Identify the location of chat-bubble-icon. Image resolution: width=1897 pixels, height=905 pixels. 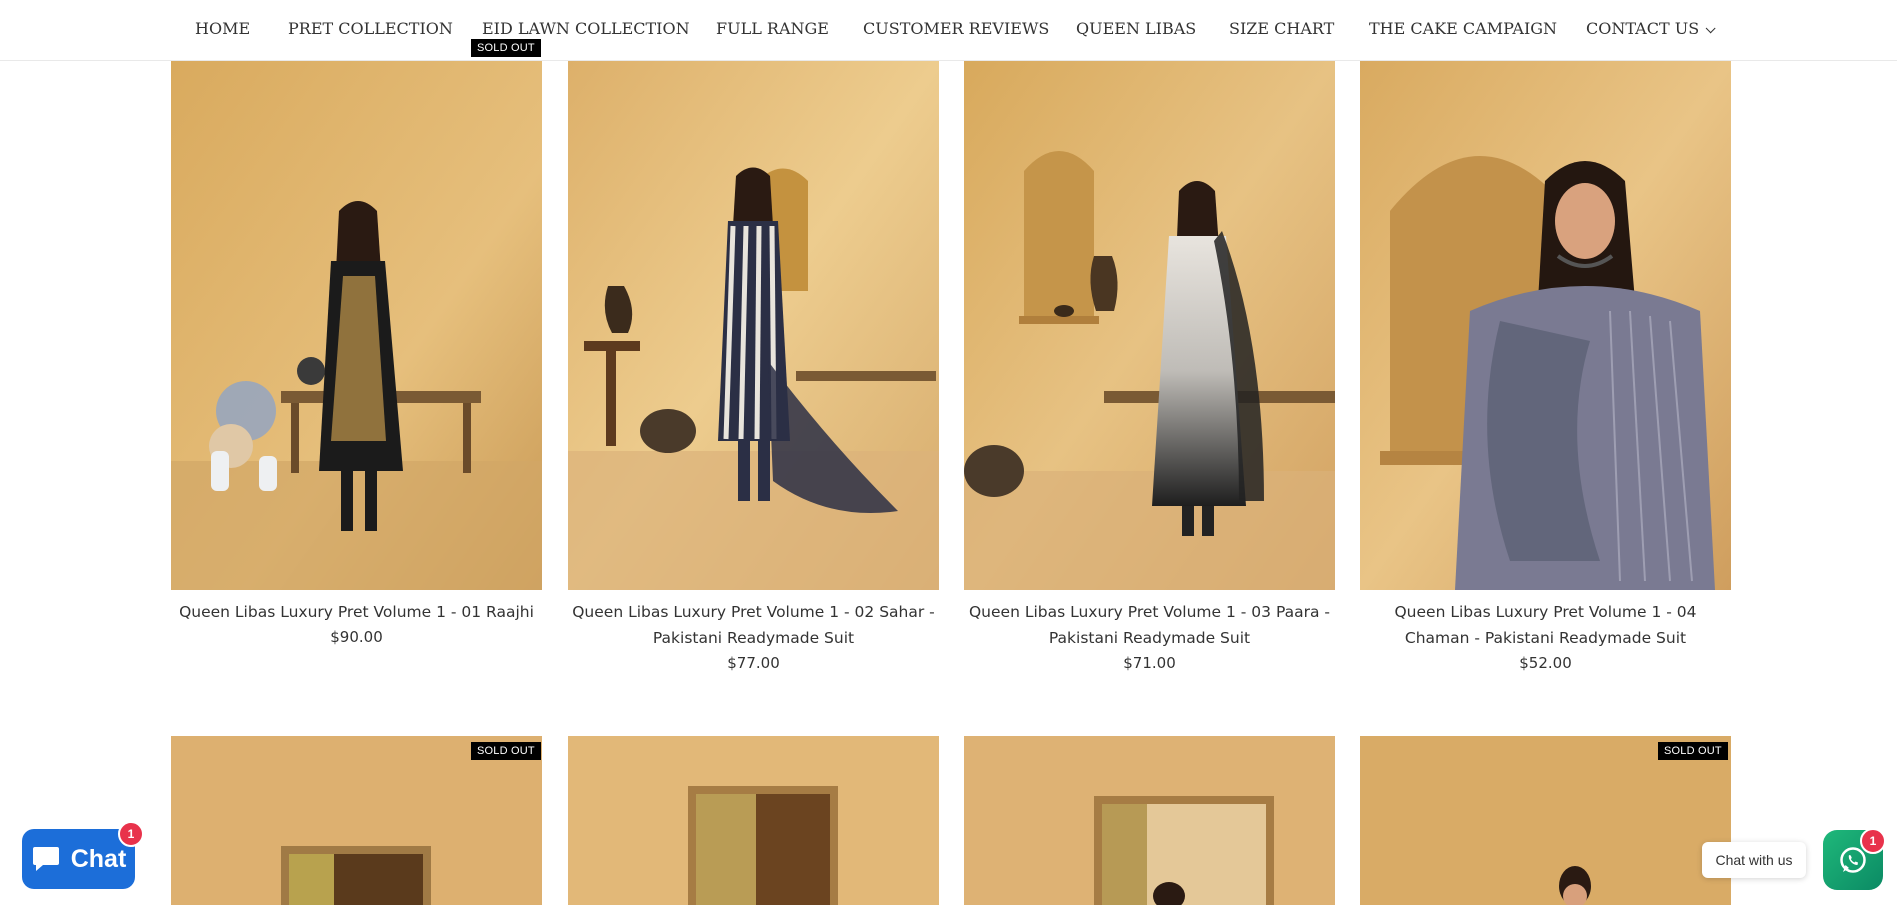
(45, 859).